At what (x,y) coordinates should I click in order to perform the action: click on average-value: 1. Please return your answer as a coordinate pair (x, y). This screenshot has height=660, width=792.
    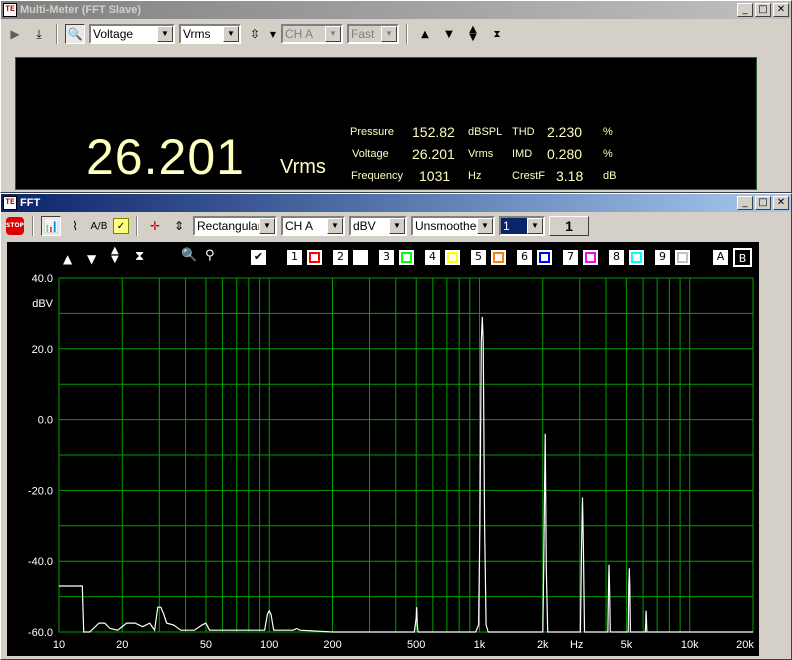
    Looking at the image, I should click on (506, 226).